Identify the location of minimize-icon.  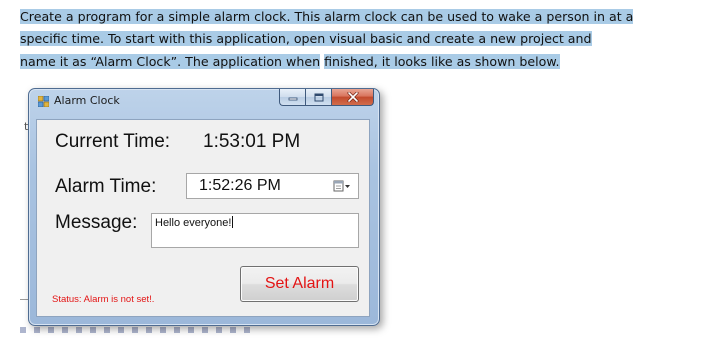
(292, 99).